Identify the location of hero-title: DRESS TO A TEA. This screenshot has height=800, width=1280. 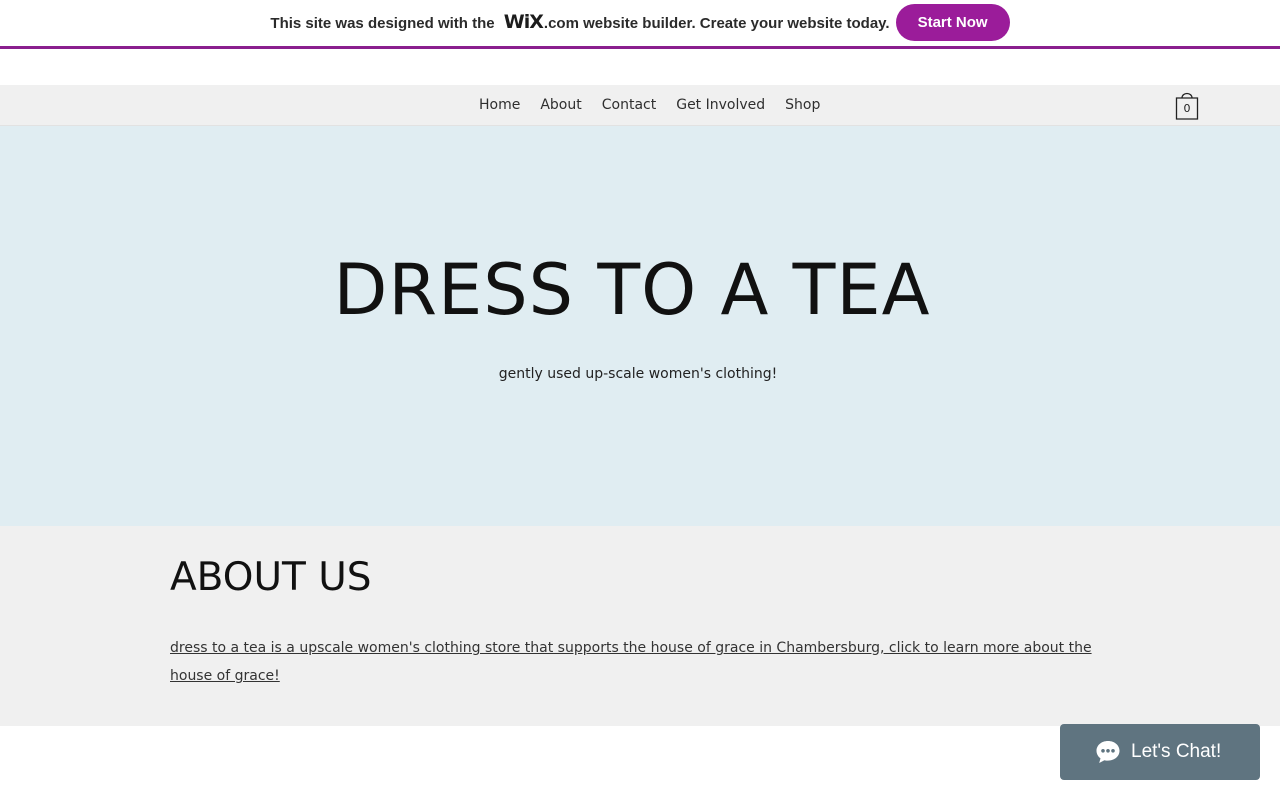
(632, 290).